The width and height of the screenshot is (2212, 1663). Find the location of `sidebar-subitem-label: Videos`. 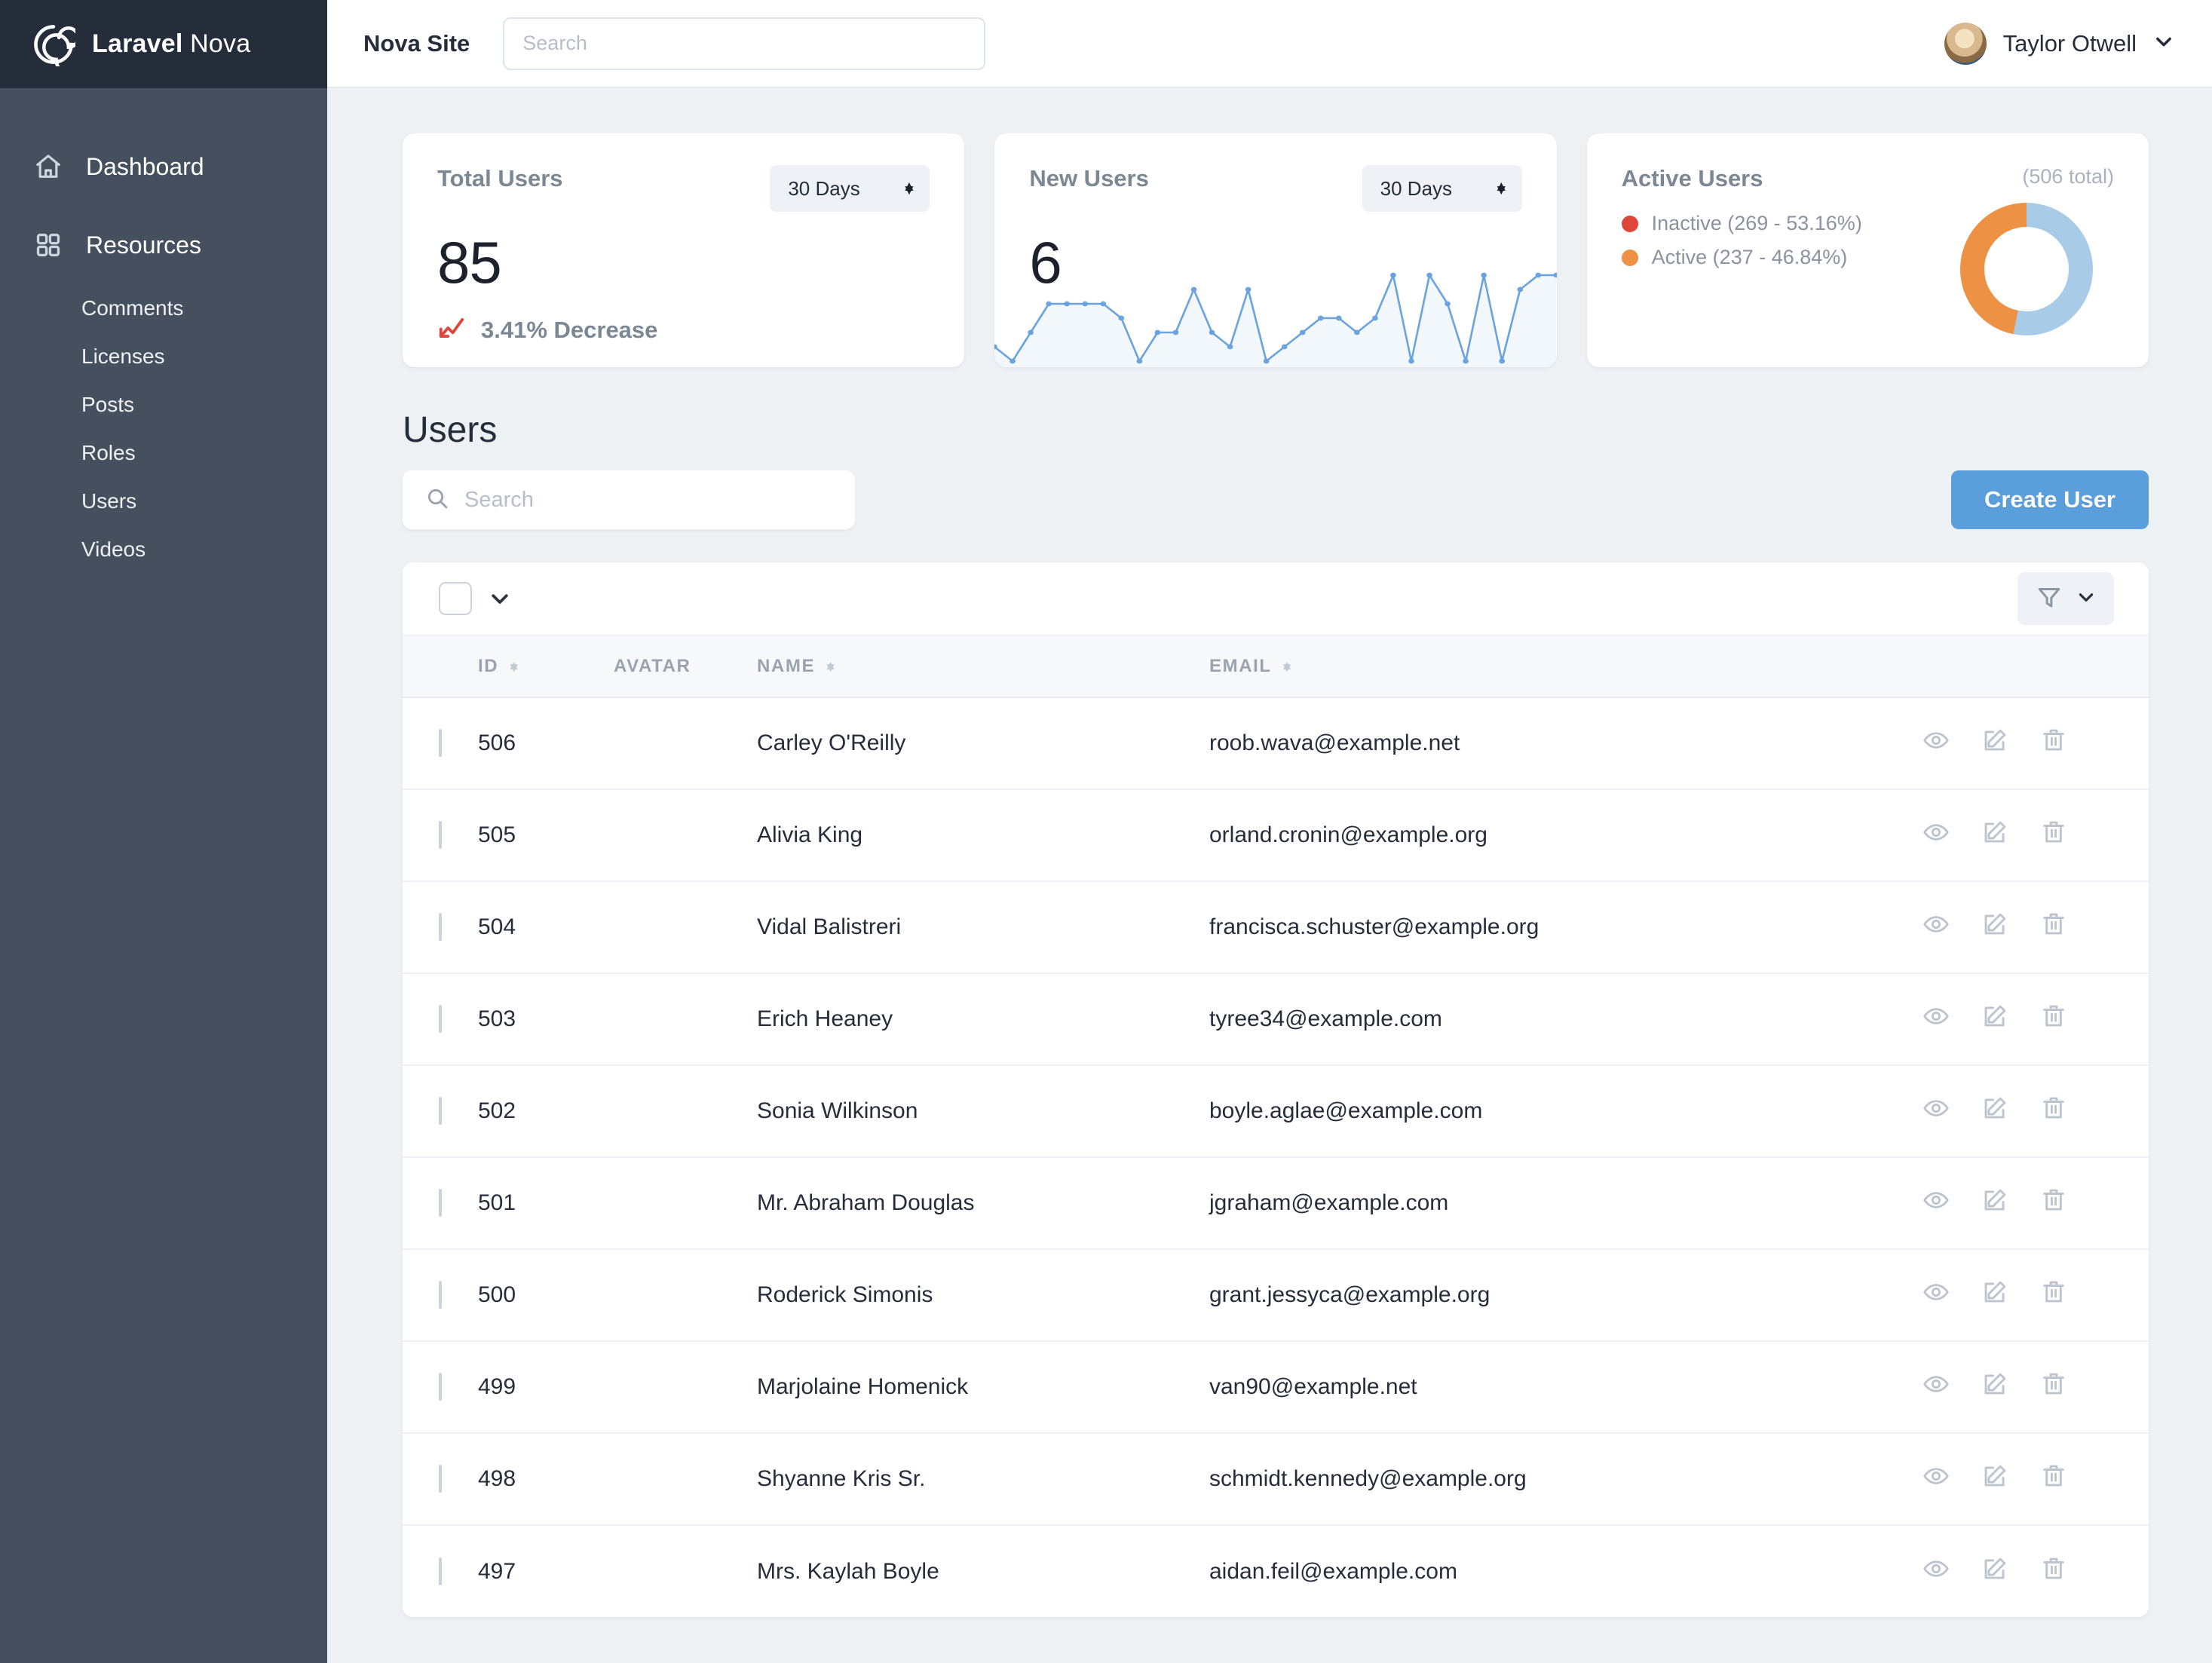

sidebar-subitem-label: Videos is located at coordinates (113, 549).